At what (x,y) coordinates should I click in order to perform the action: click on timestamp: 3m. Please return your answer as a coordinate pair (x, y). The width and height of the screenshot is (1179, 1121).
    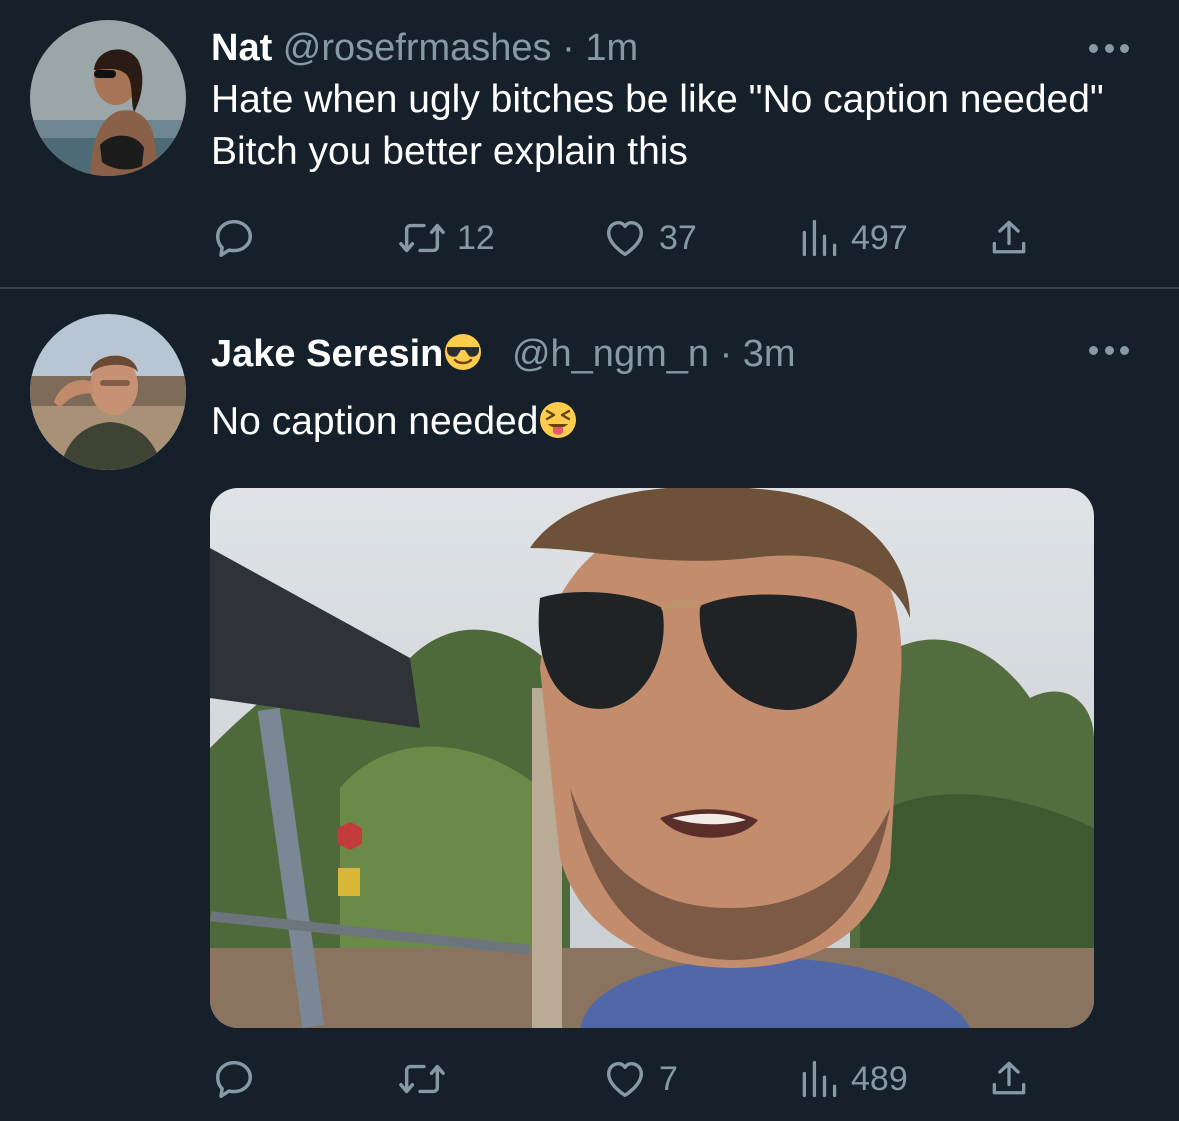
    Looking at the image, I should click on (769, 354).